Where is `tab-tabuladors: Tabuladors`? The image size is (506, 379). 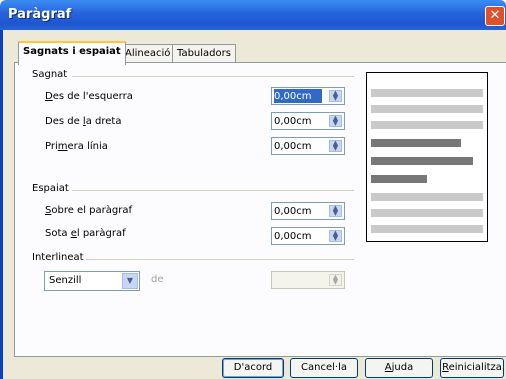 tab-tabuladors: Tabuladors is located at coordinates (204, 53).